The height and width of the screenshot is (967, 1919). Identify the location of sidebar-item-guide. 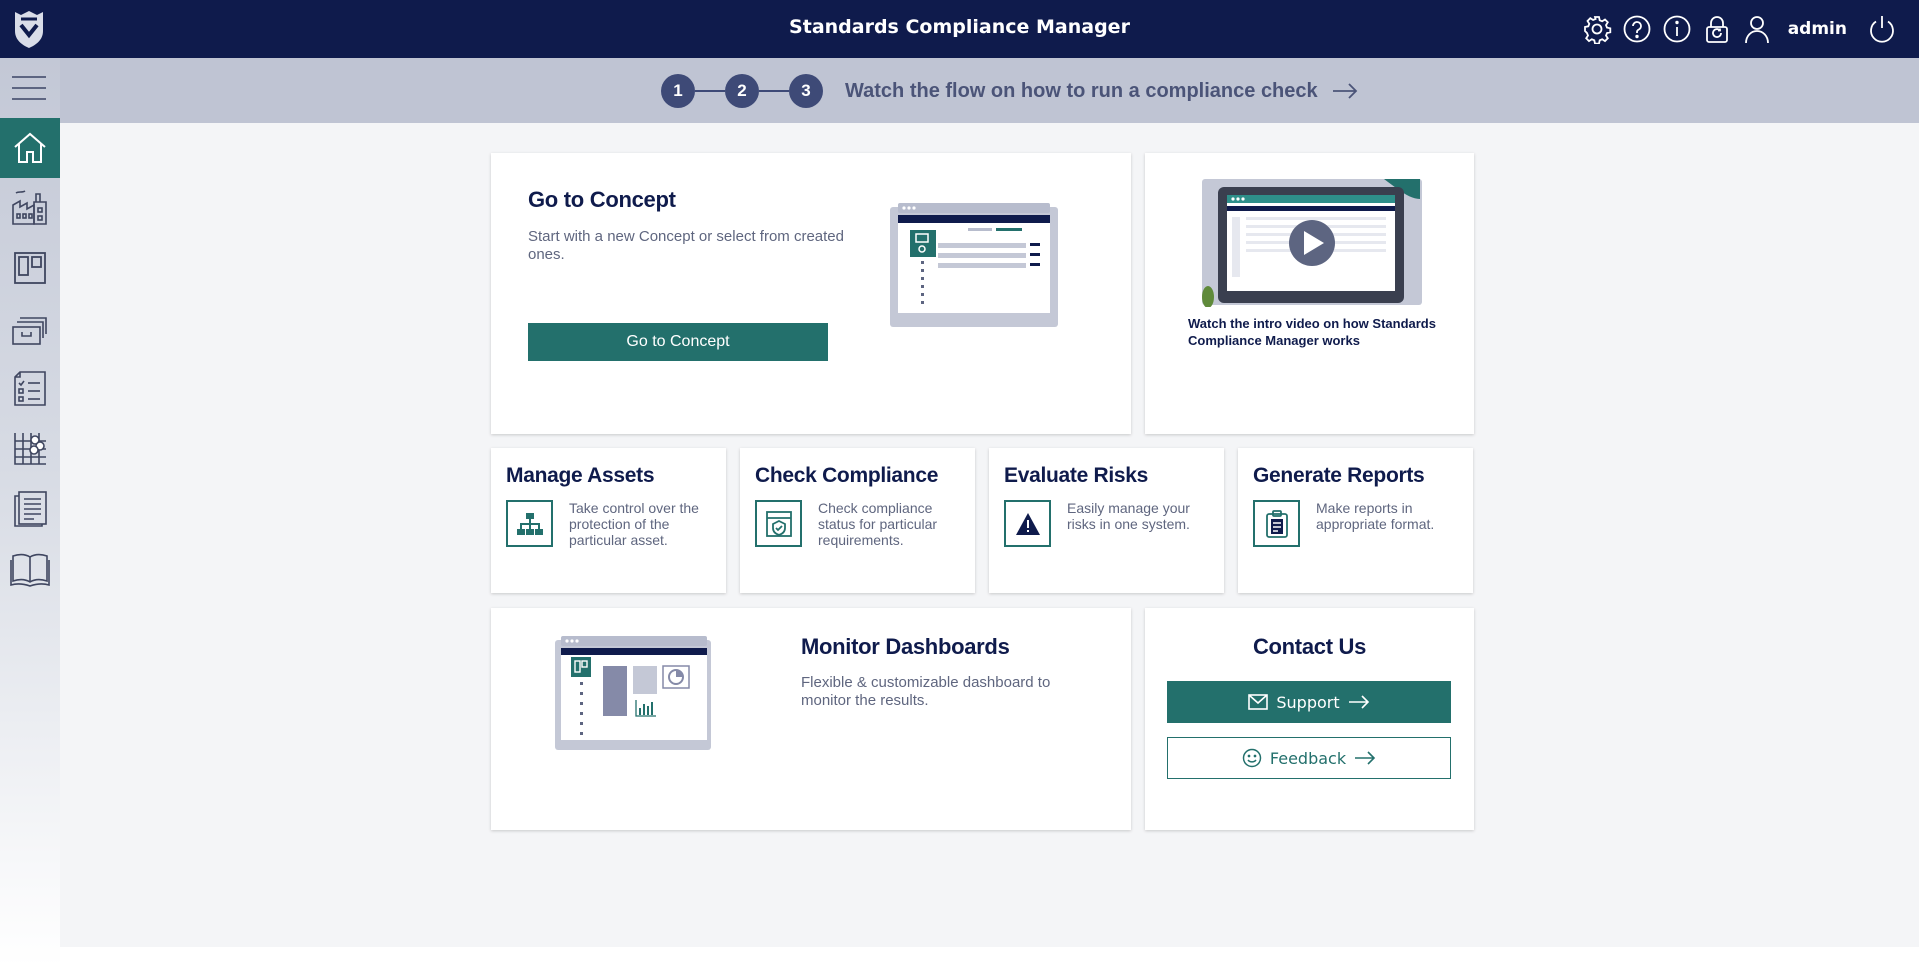
(30, 568).